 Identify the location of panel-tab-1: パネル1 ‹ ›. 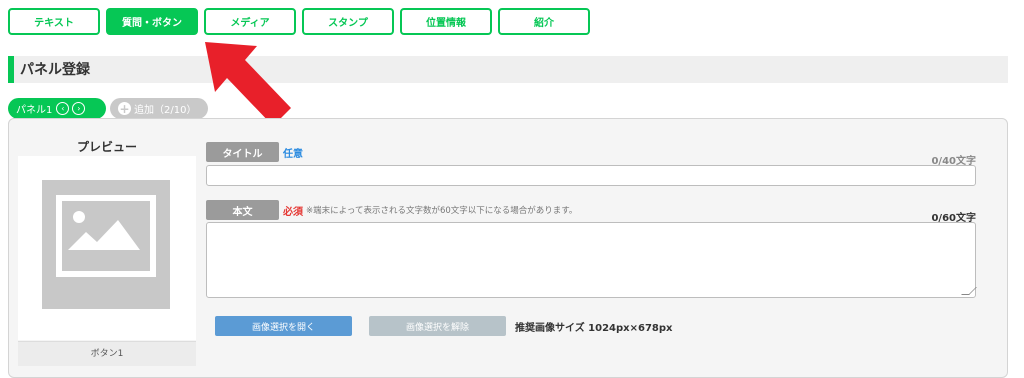
(57, 108).